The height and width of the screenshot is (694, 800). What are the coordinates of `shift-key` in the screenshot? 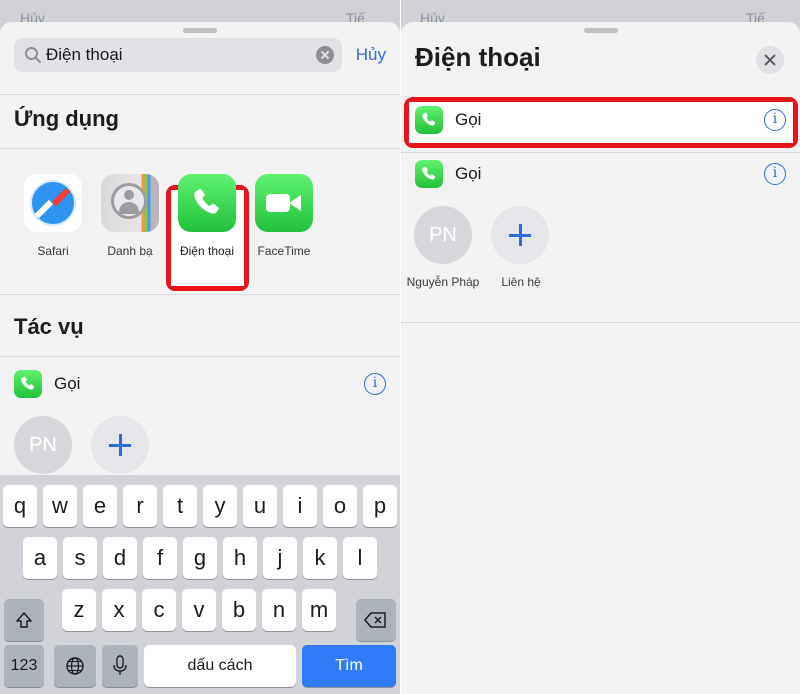 It's located at (24, 620).